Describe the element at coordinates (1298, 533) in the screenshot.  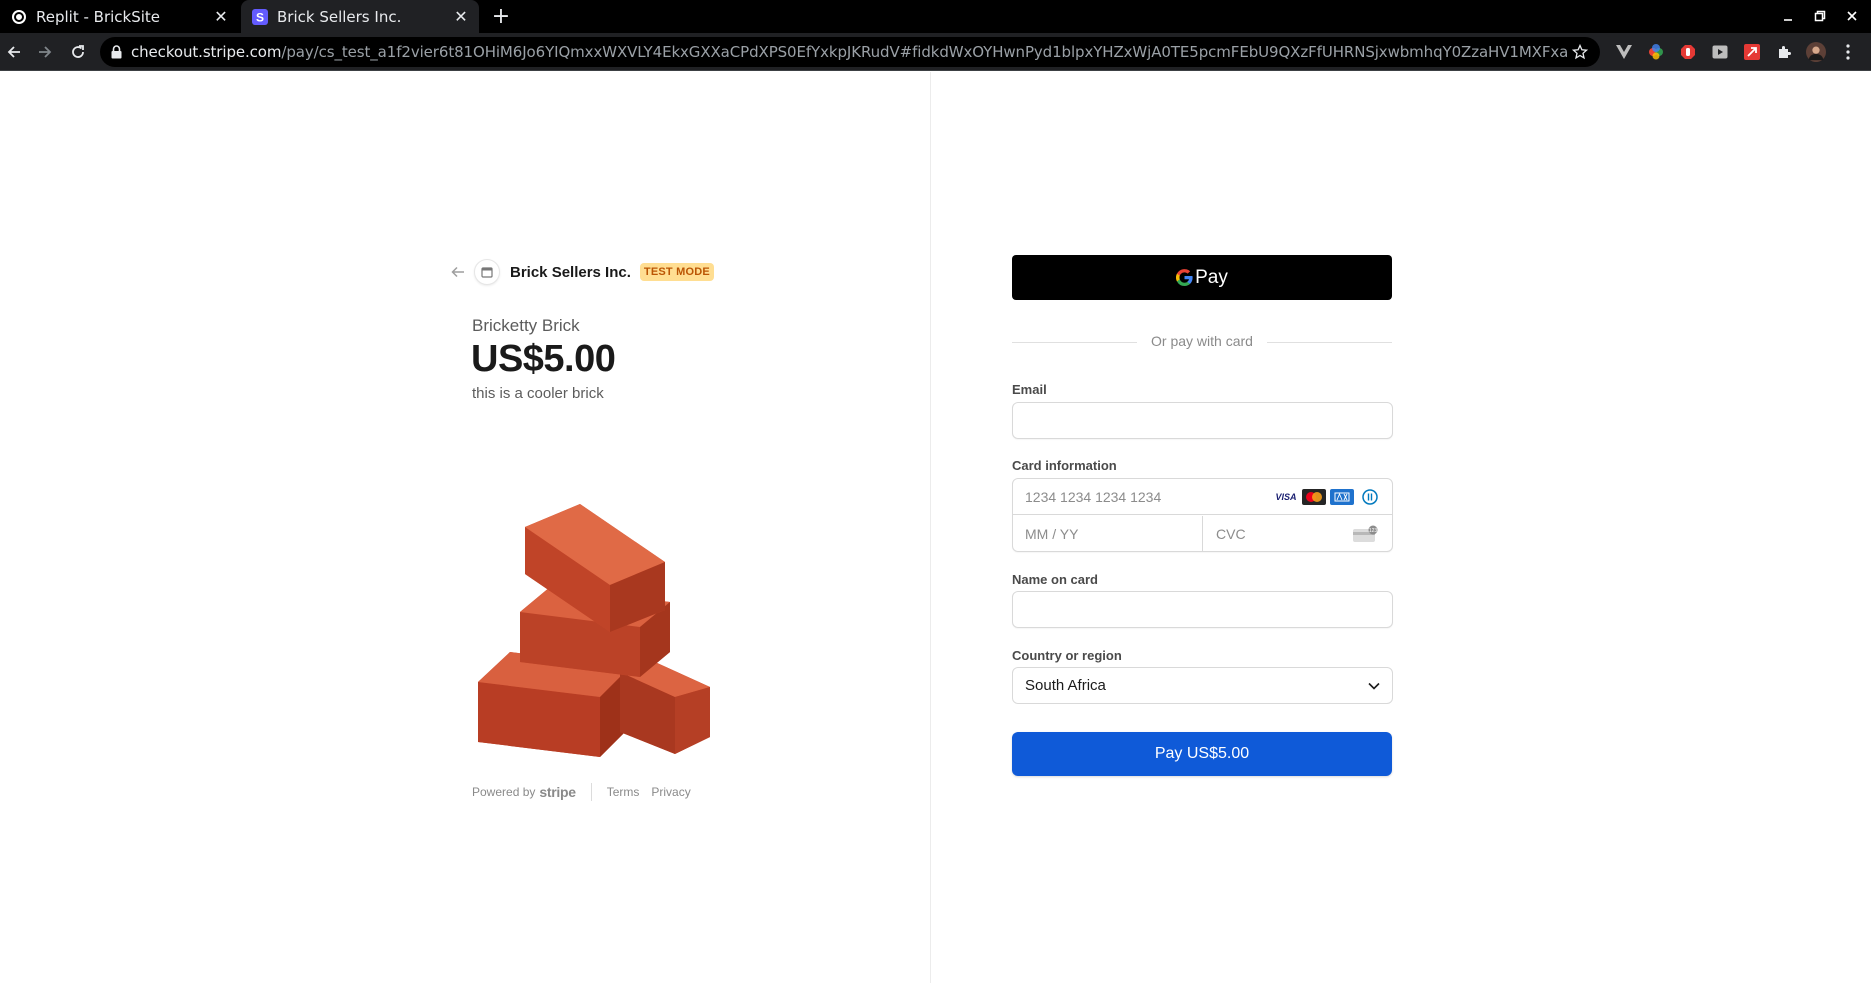
I see `cvc-field: 123` at that location.